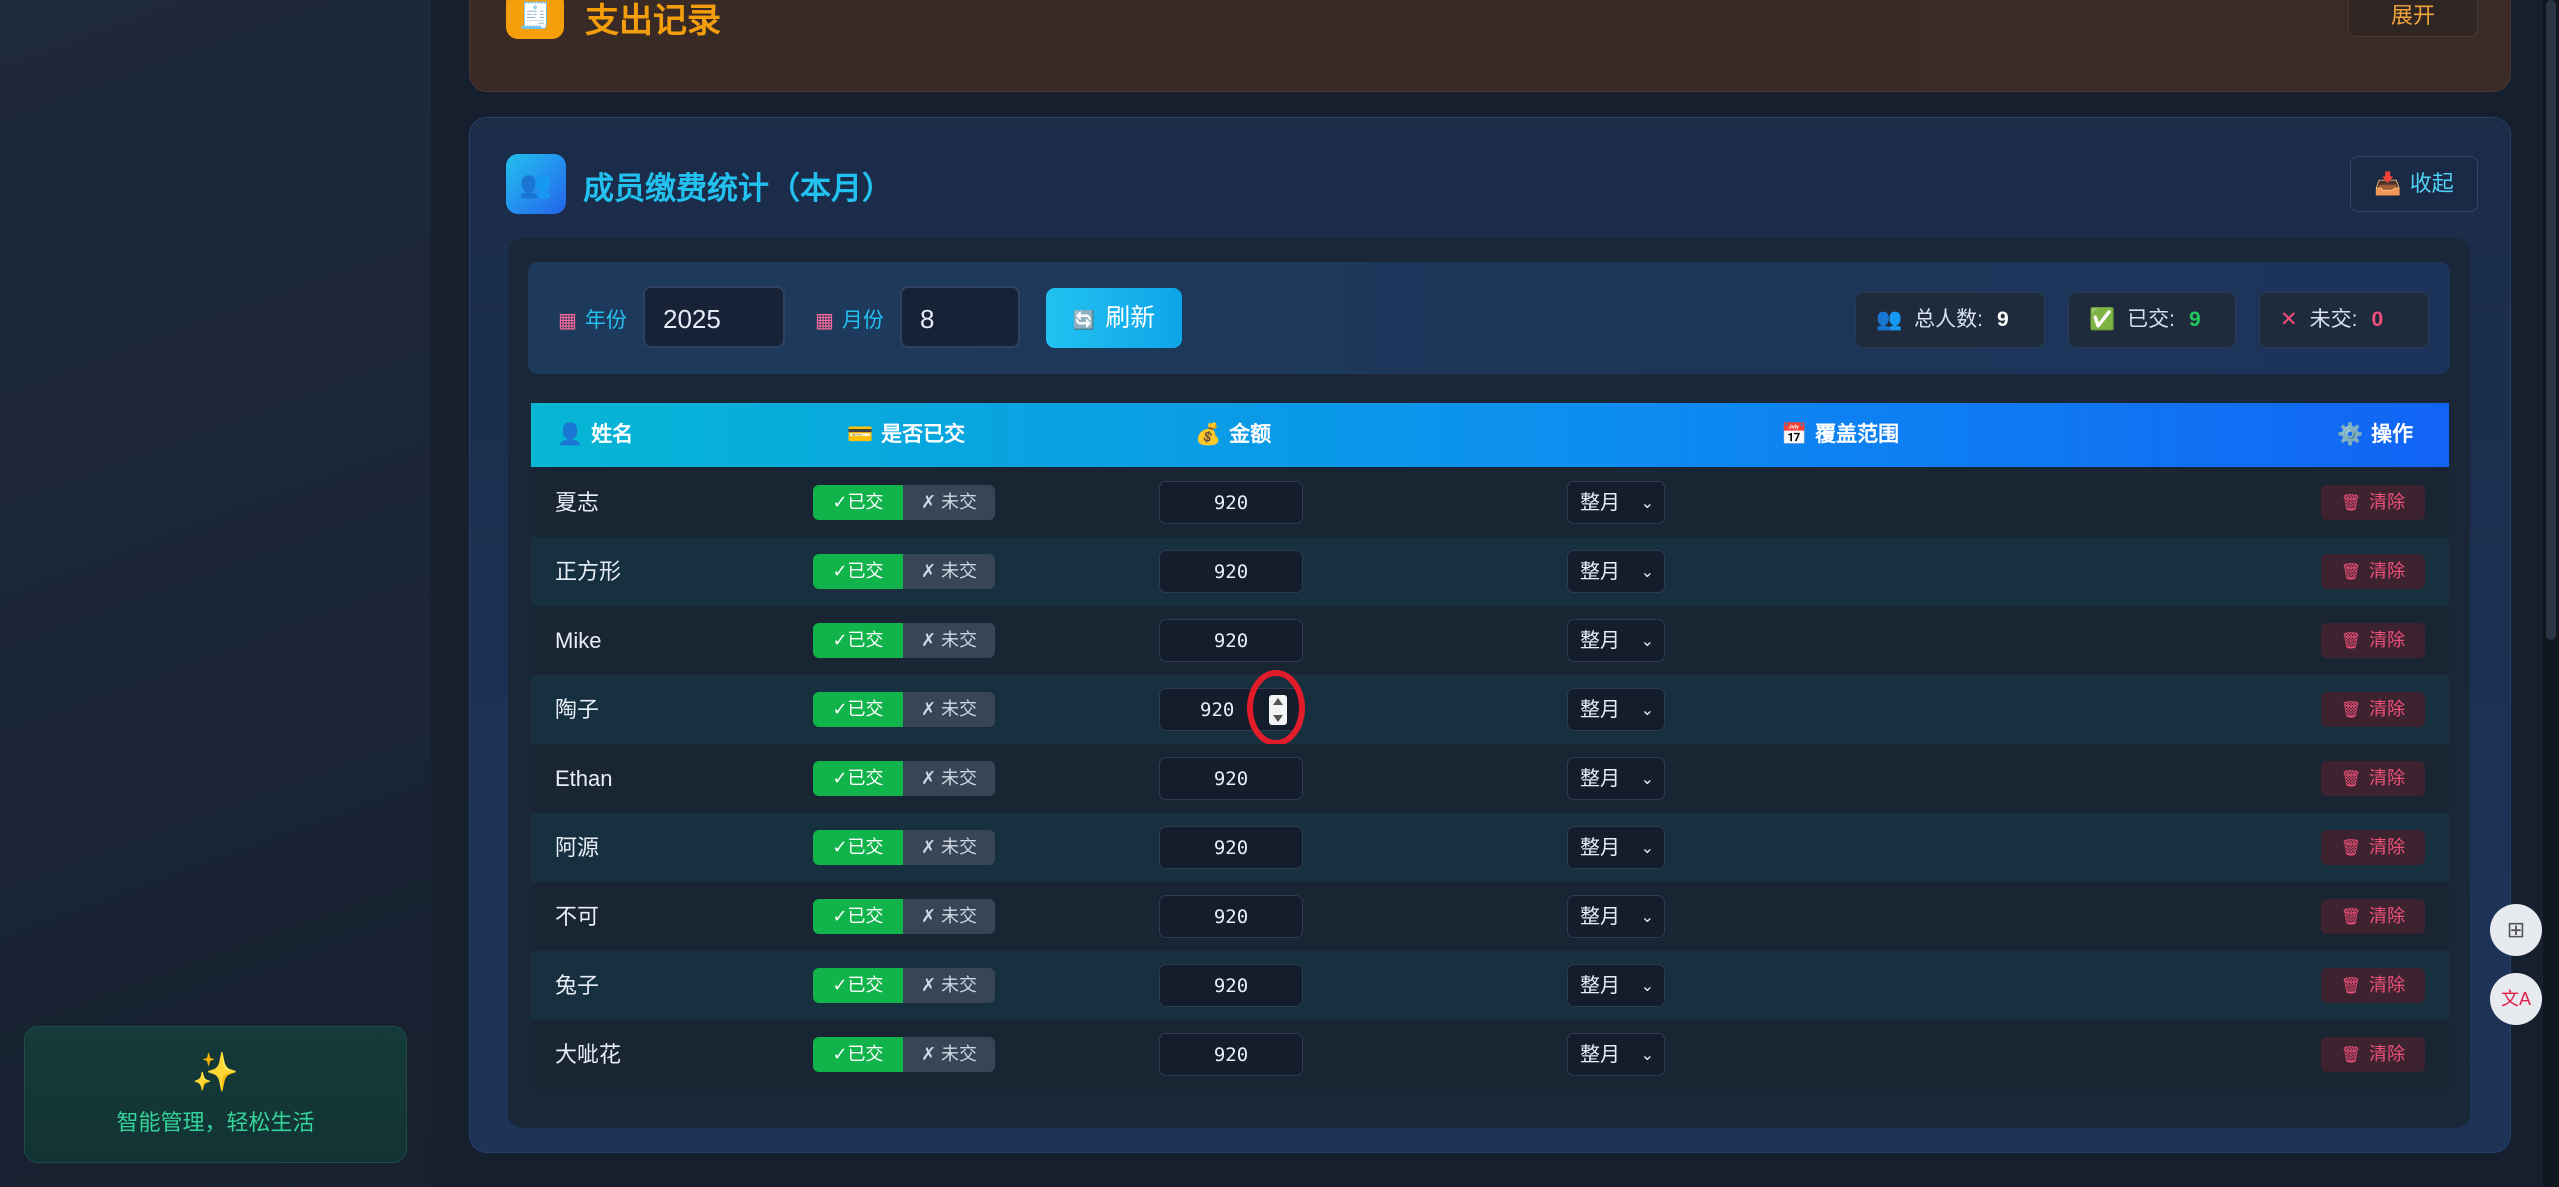 The height and width of the screenshot is (1187, 2559). Describe the element at coordinates (1950, 320) in the screenshot. I see `total-stat: 👥 总人数: 9` at that location.